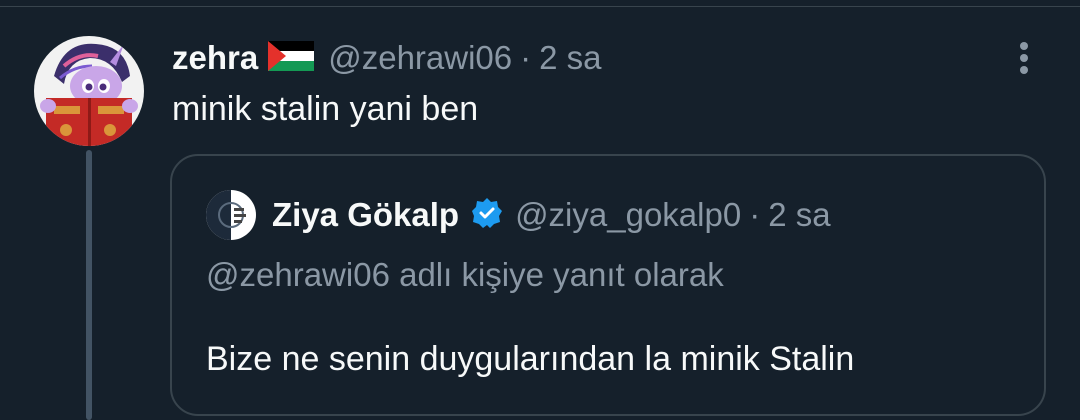  What do you see at coordinates (540, 6) in the screenshot?
I see `top-divider` at bounding box center [540, 6].